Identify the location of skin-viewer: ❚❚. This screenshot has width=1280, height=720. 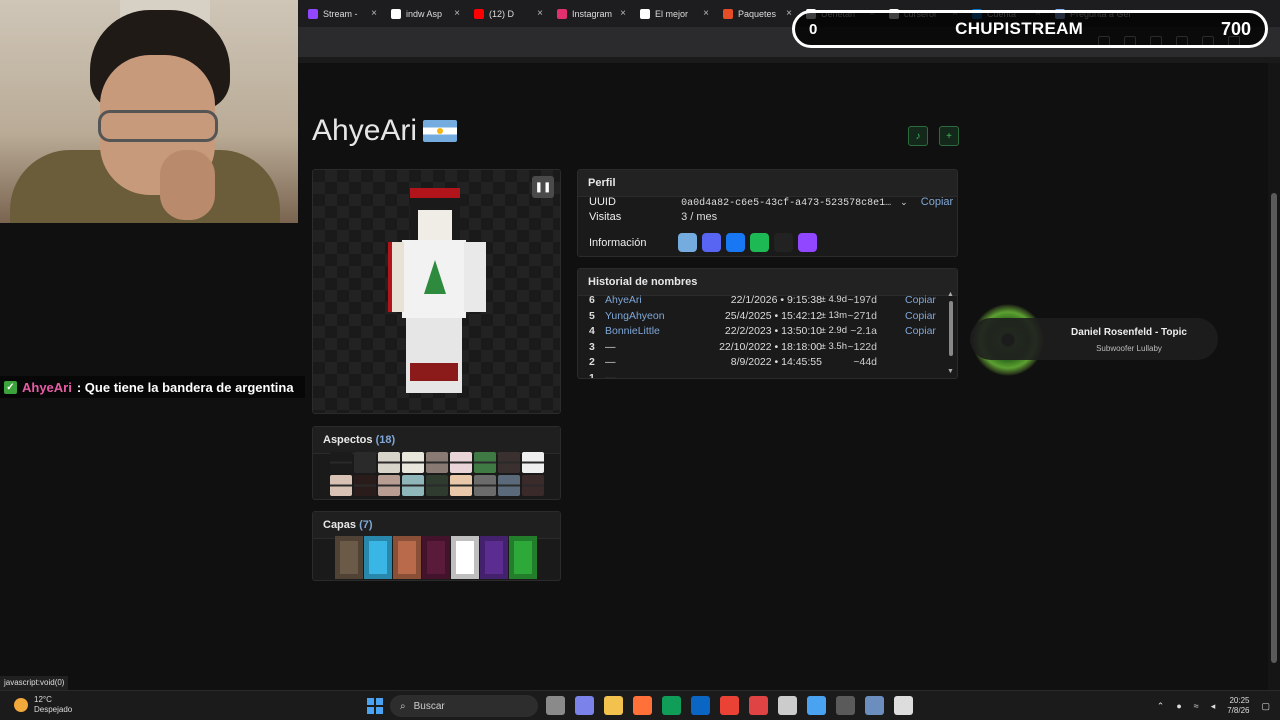
(436, 291).